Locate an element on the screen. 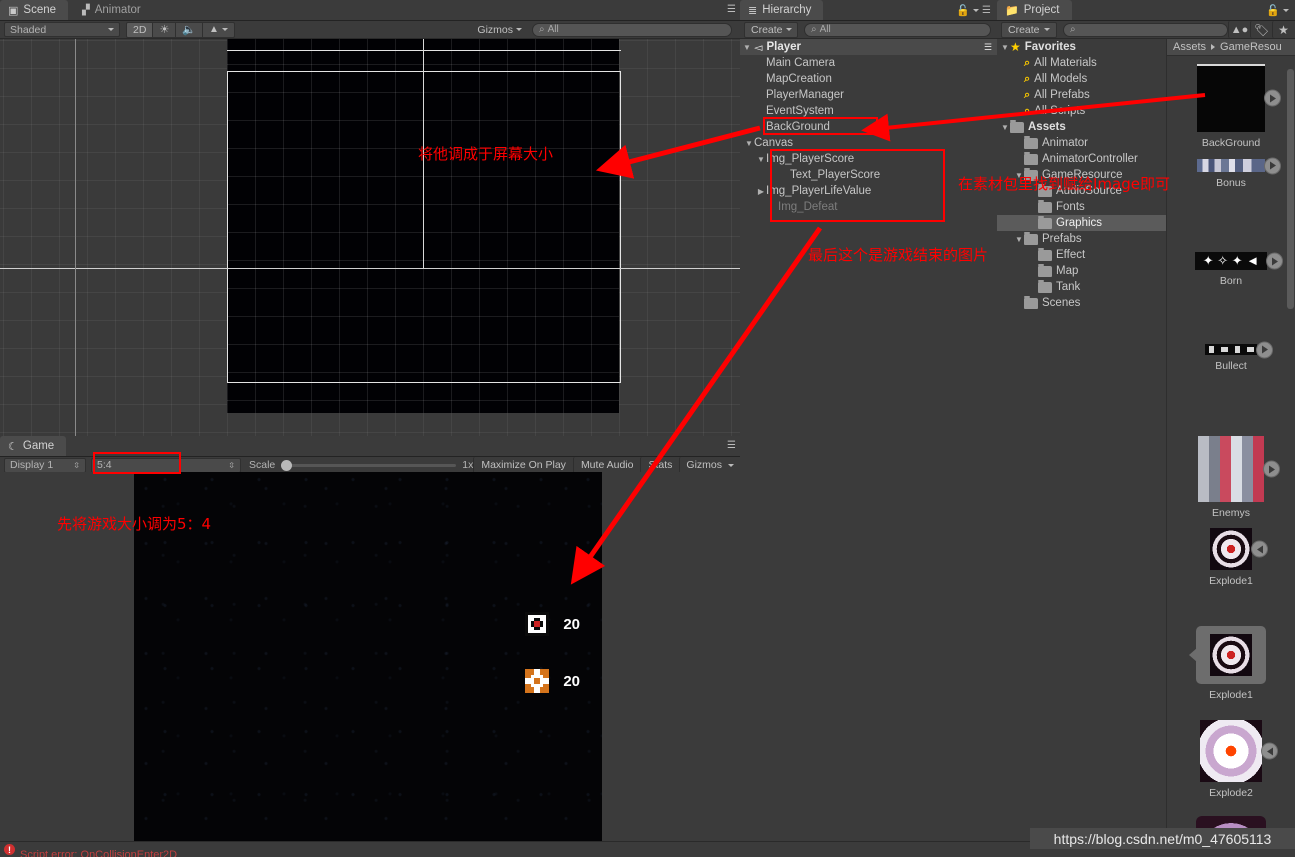 Image resolution: width=1295 pixels, height=857 pixels. hierarchy-item-background: BackGround is located at coordinates (868, 127).